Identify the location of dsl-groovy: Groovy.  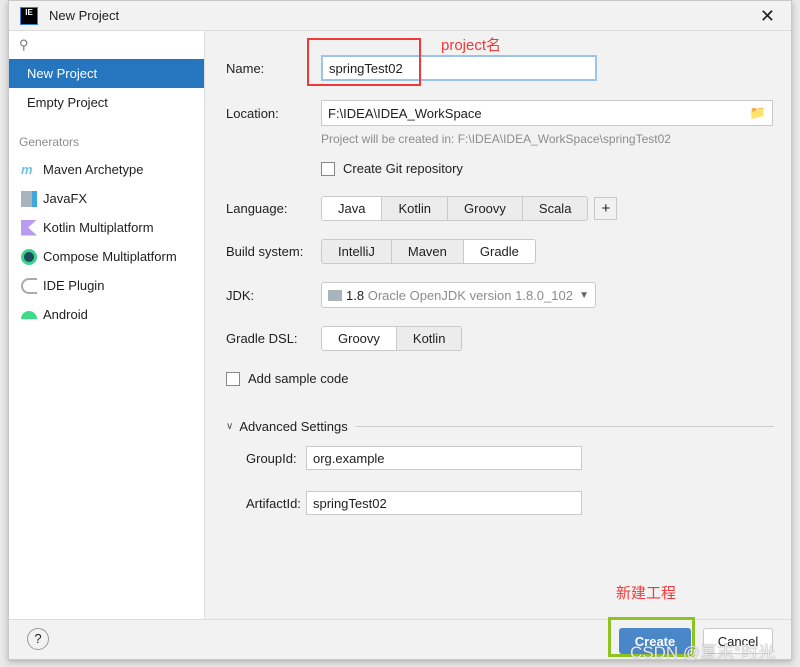
(359, 338).